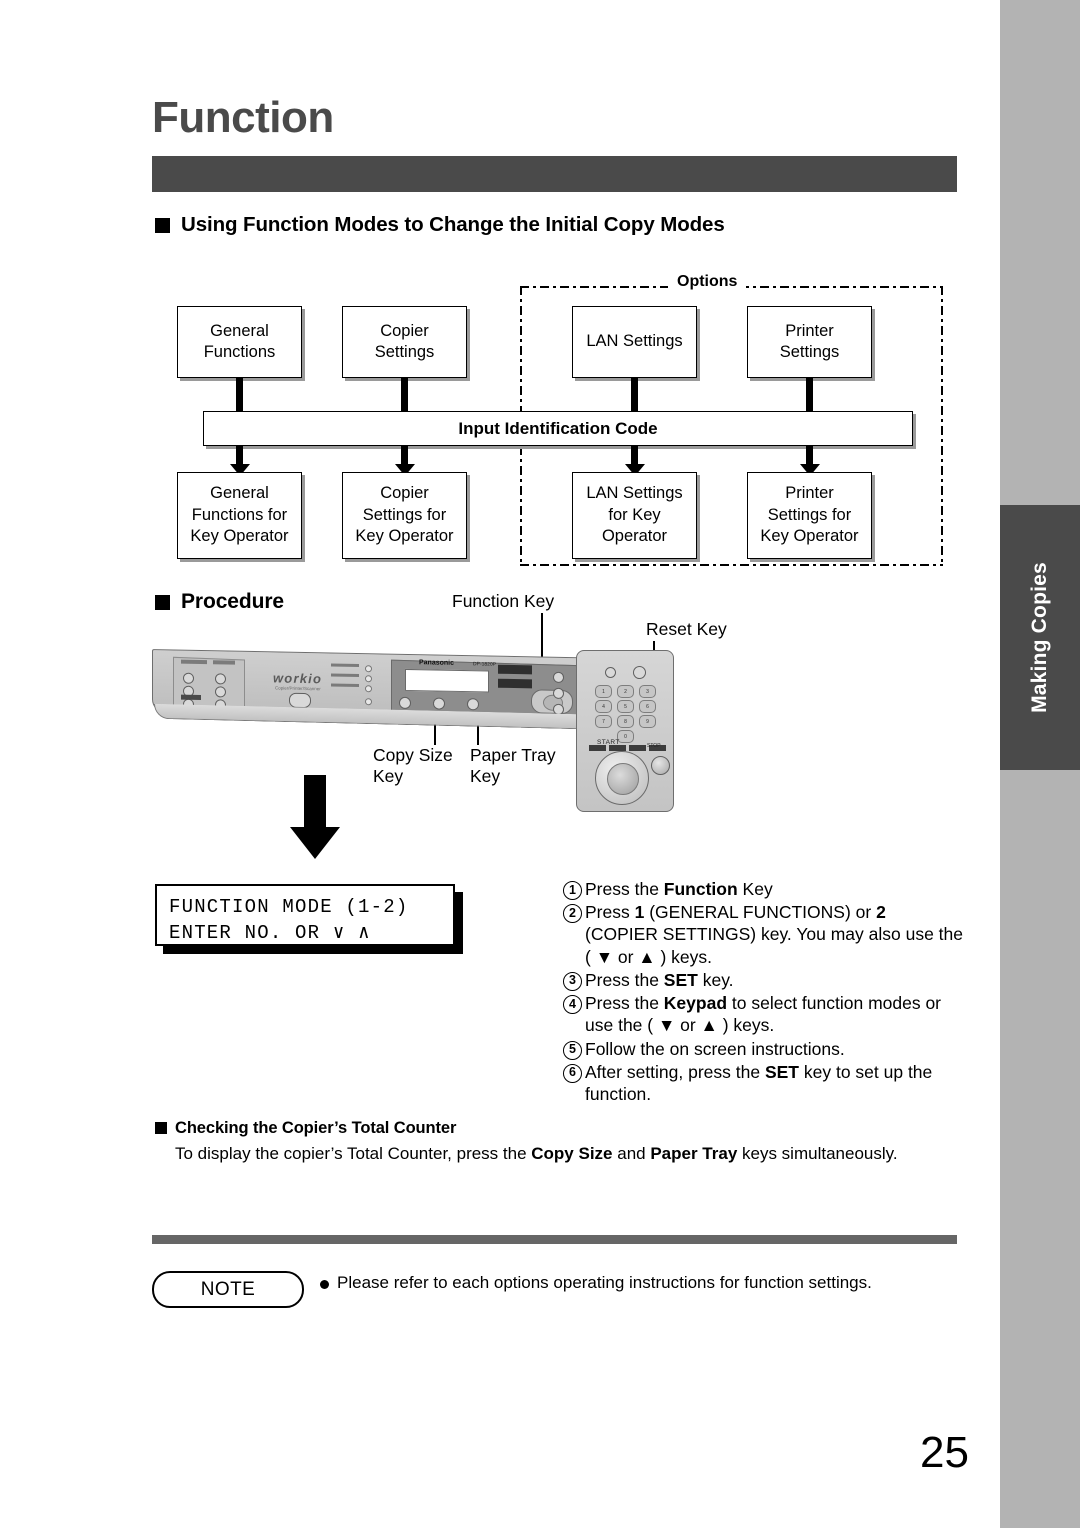 The width and height of the screenshot is (1080, 1528). I want to click on heading-checking-total-counter: Checking the Copier’s Total Counter, so click(305, 1128).